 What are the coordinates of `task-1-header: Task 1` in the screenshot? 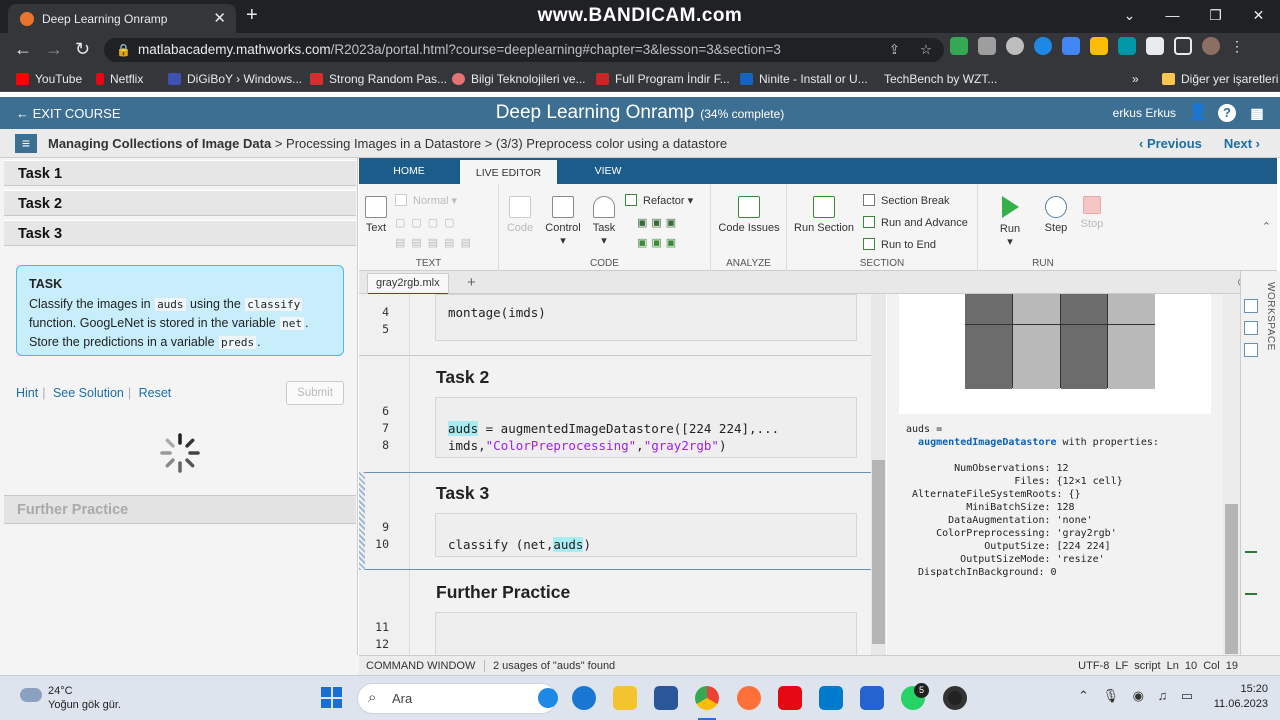 It's located at (180, 173).